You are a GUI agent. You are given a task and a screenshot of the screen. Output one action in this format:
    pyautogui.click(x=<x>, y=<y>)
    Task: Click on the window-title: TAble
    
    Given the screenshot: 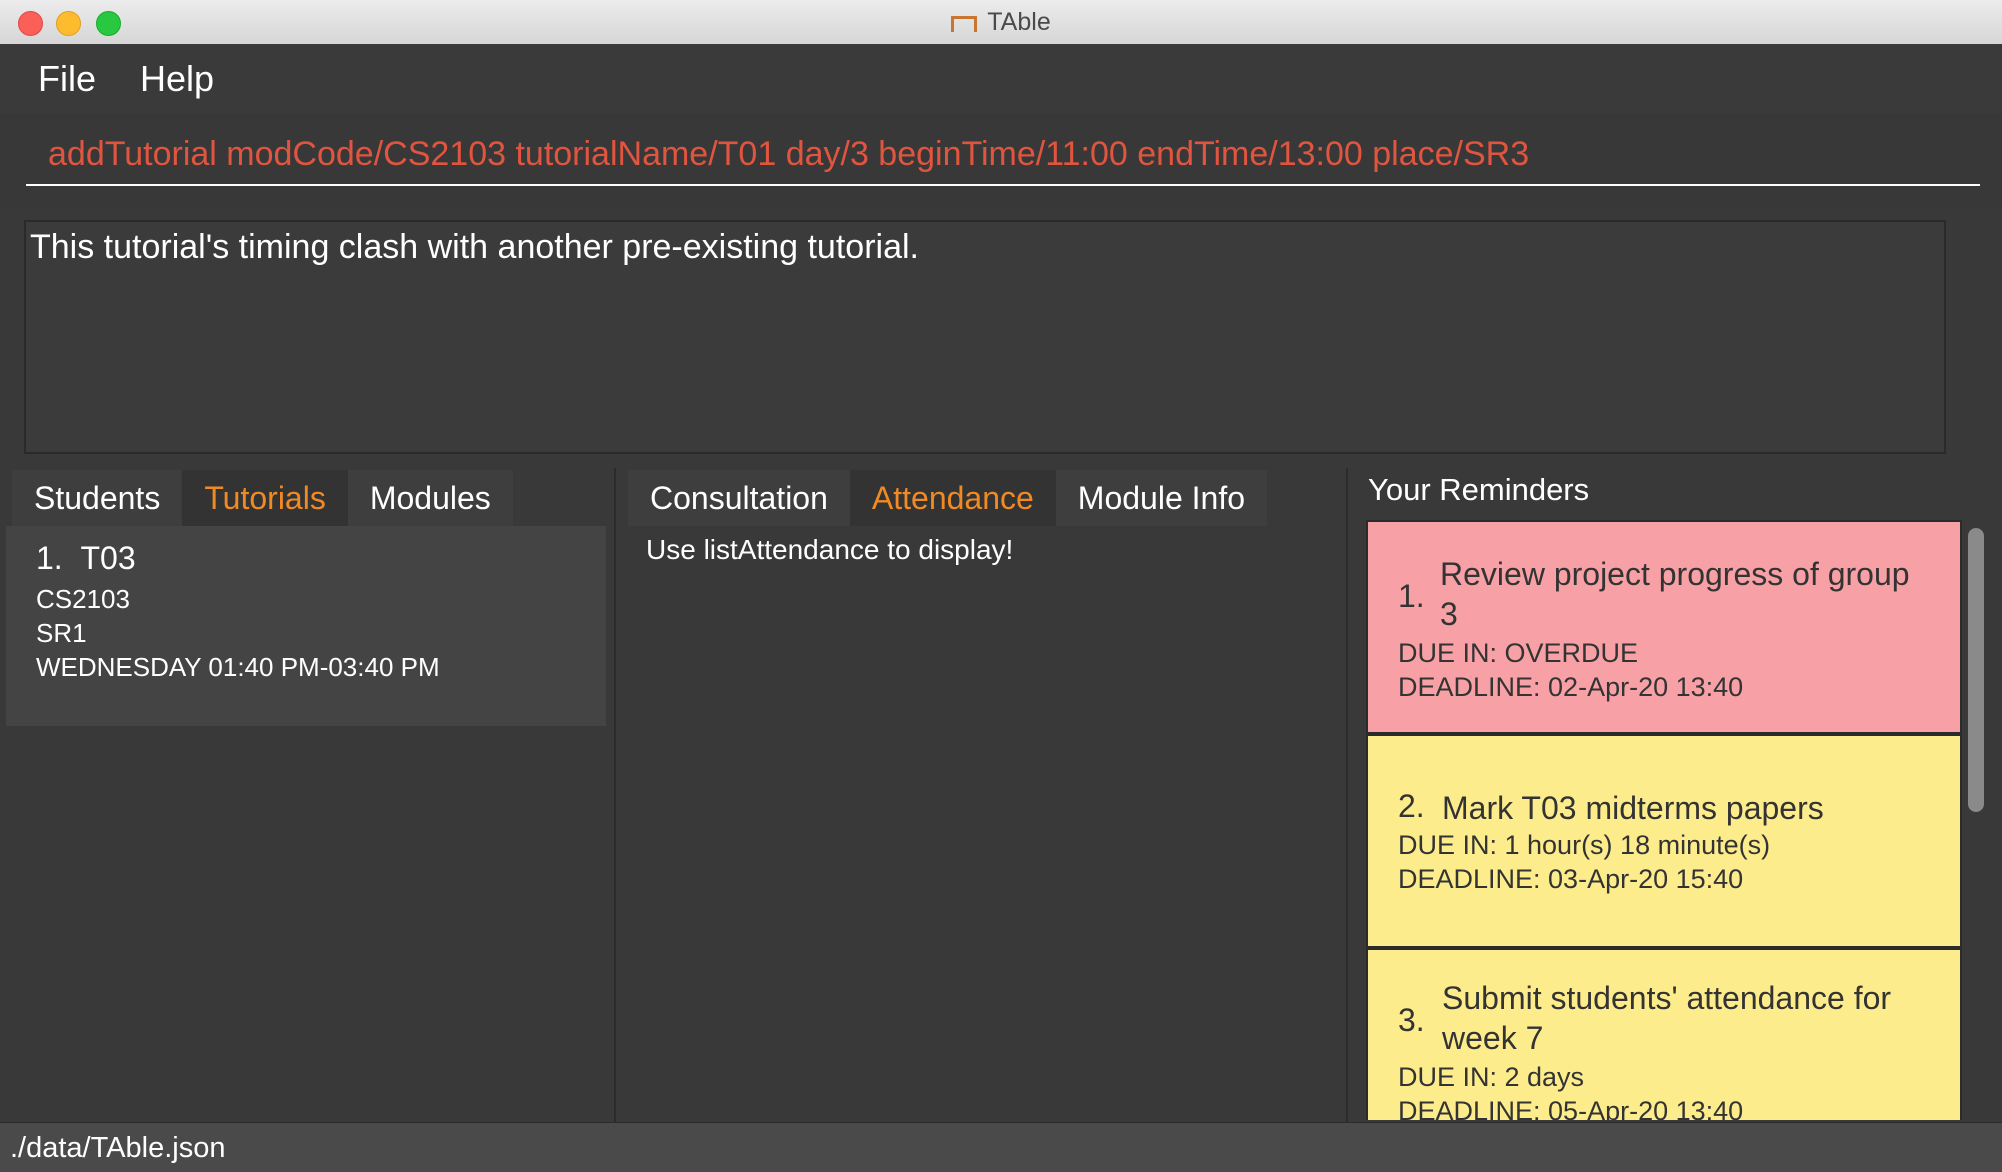 What is the action you would take?
    pyautogui.click(x=1019, y=21)
    